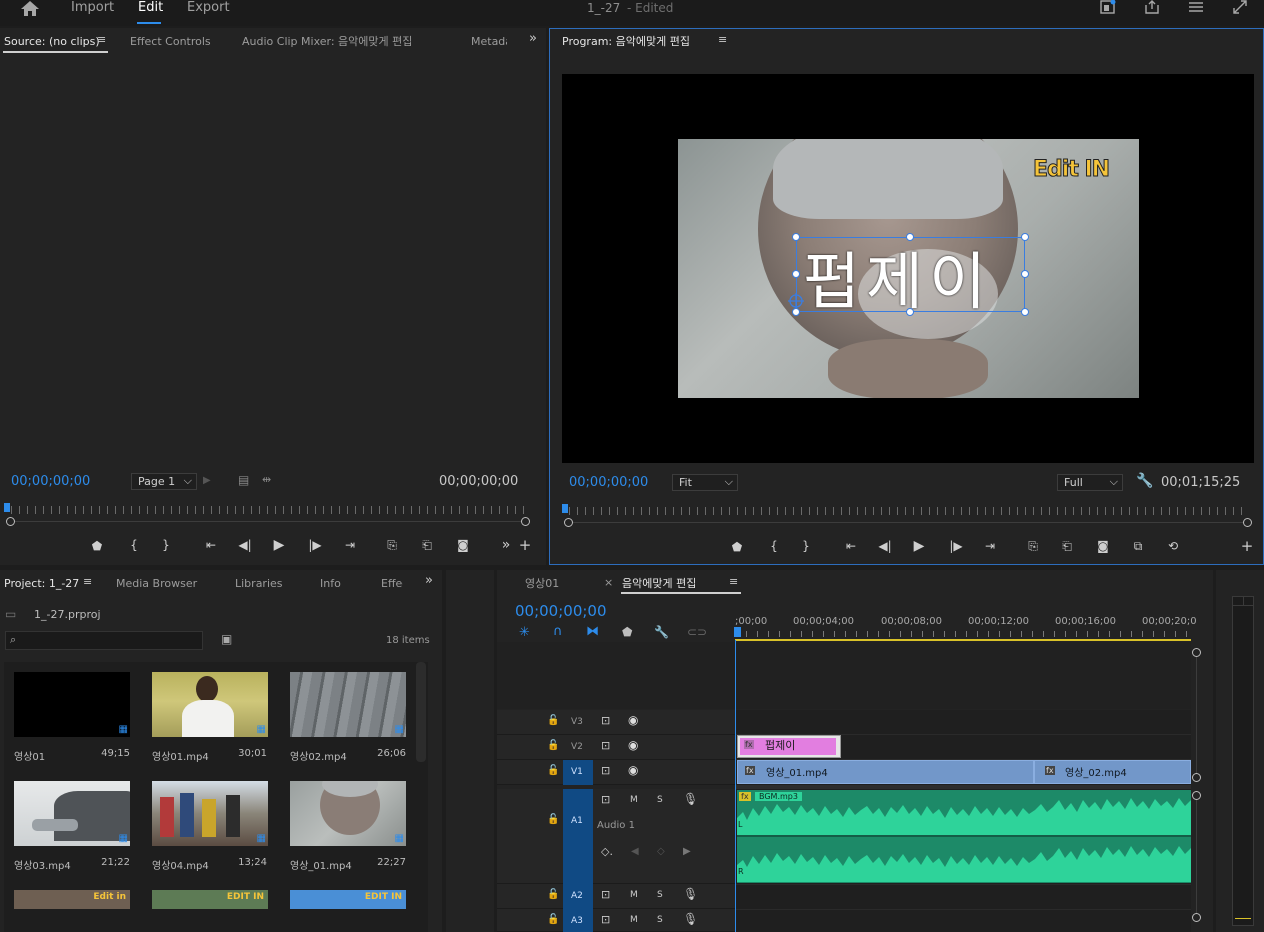  What do you see at coordinates (427, 545) in the screenshot?
I see `overwrite-icon: ⎗` at bounding box center [427, 545].